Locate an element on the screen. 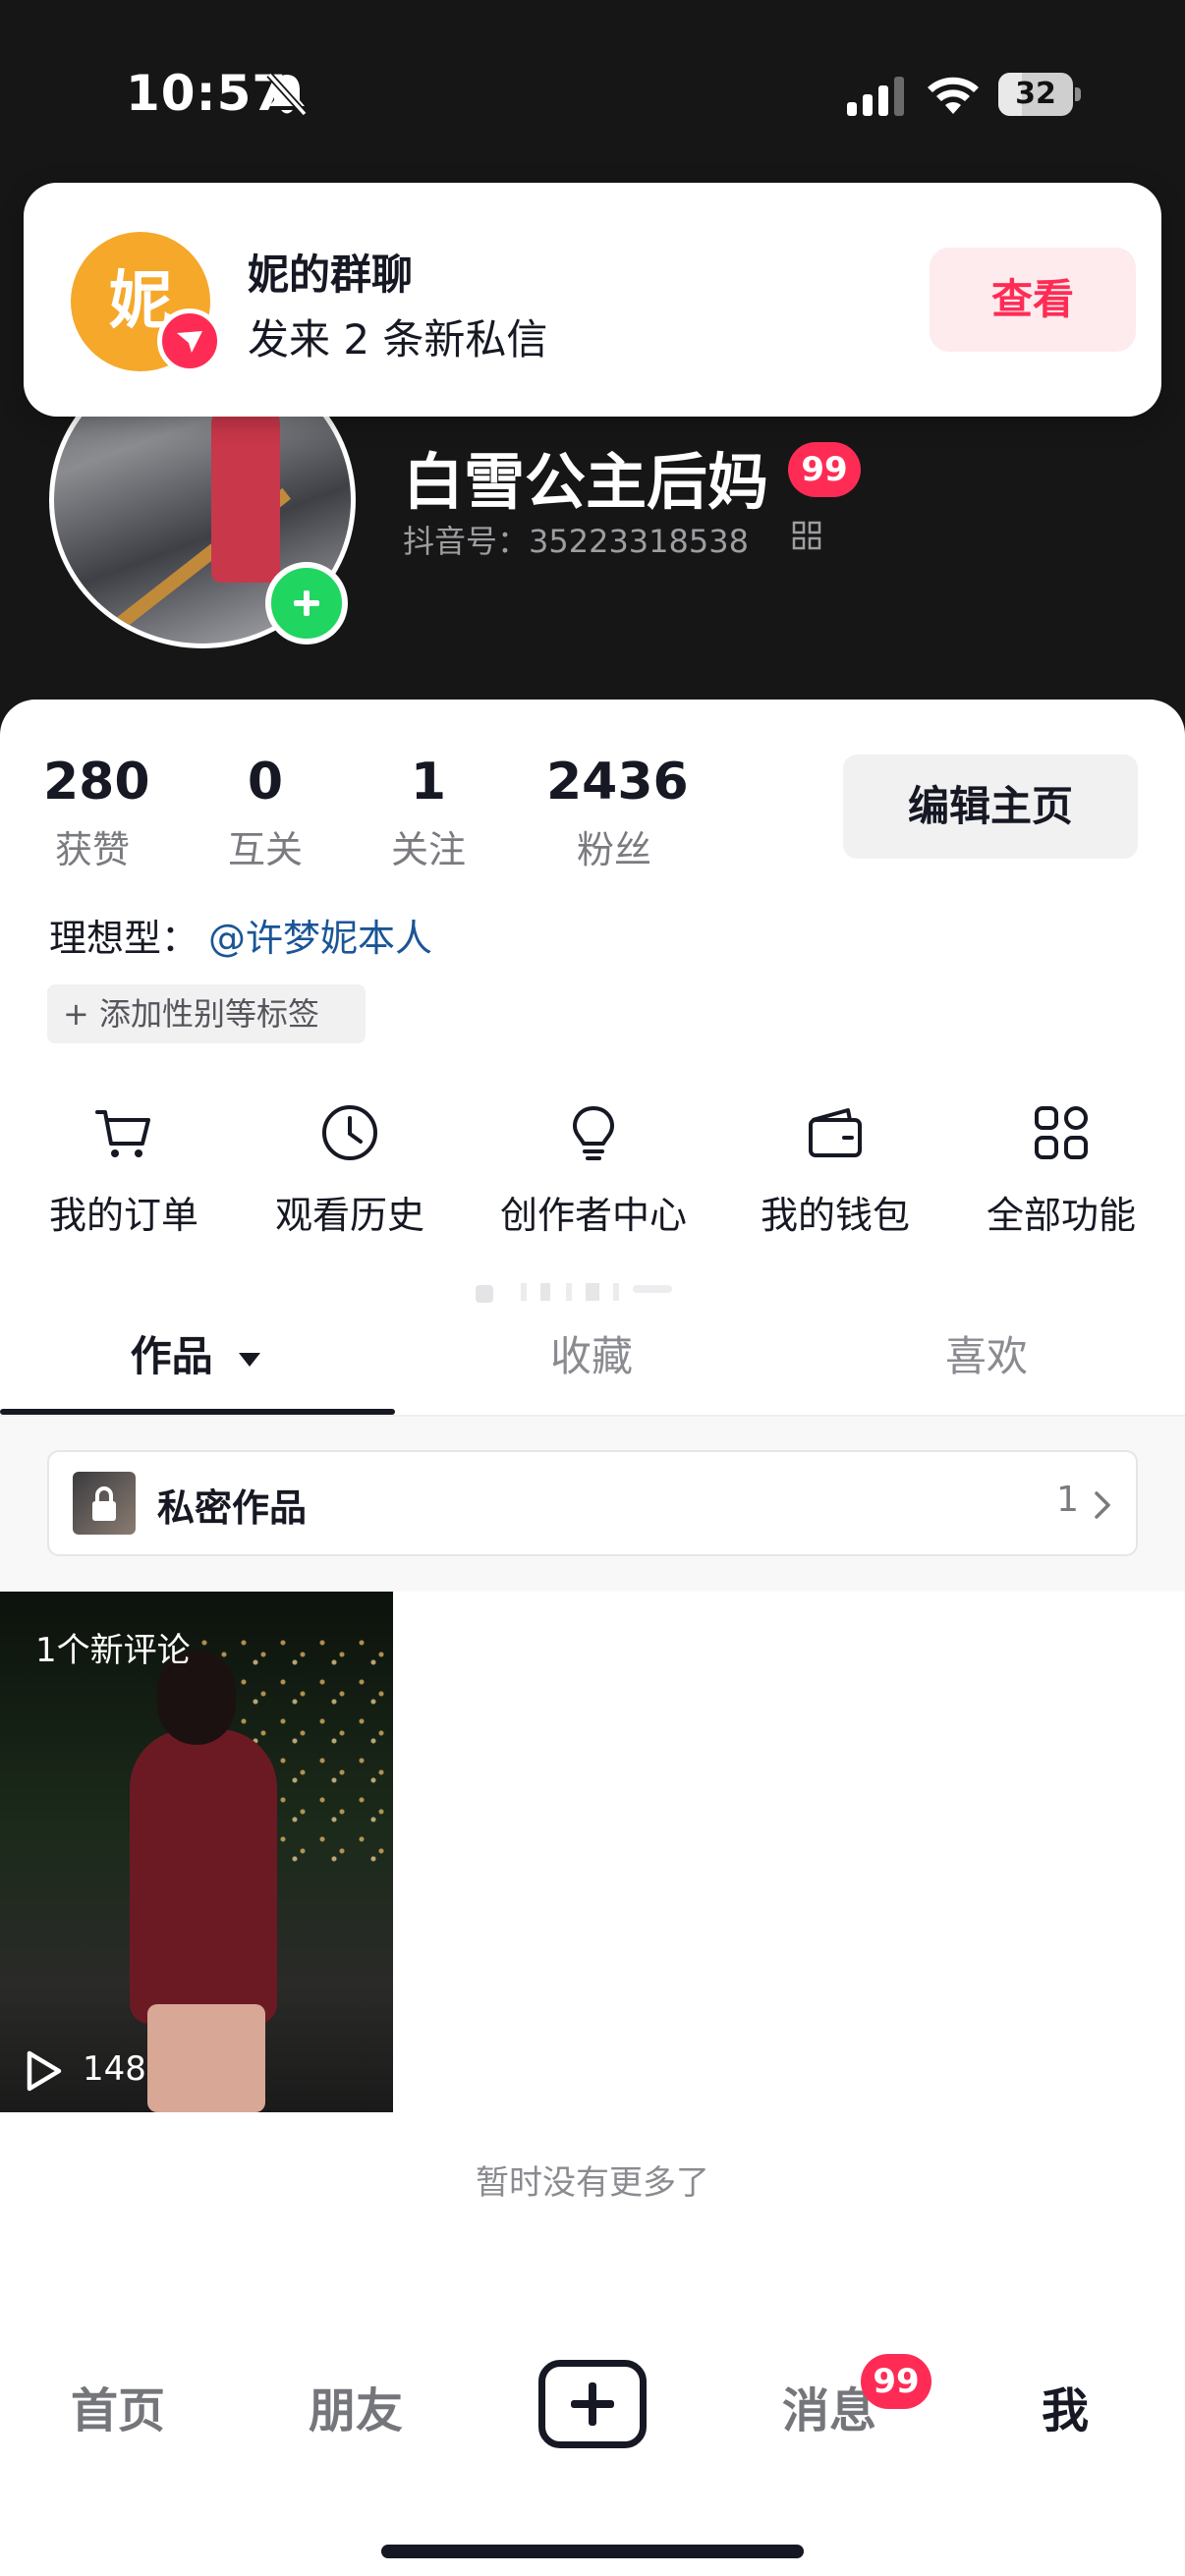  wallet-icon is located at coordinates (836, 1132).